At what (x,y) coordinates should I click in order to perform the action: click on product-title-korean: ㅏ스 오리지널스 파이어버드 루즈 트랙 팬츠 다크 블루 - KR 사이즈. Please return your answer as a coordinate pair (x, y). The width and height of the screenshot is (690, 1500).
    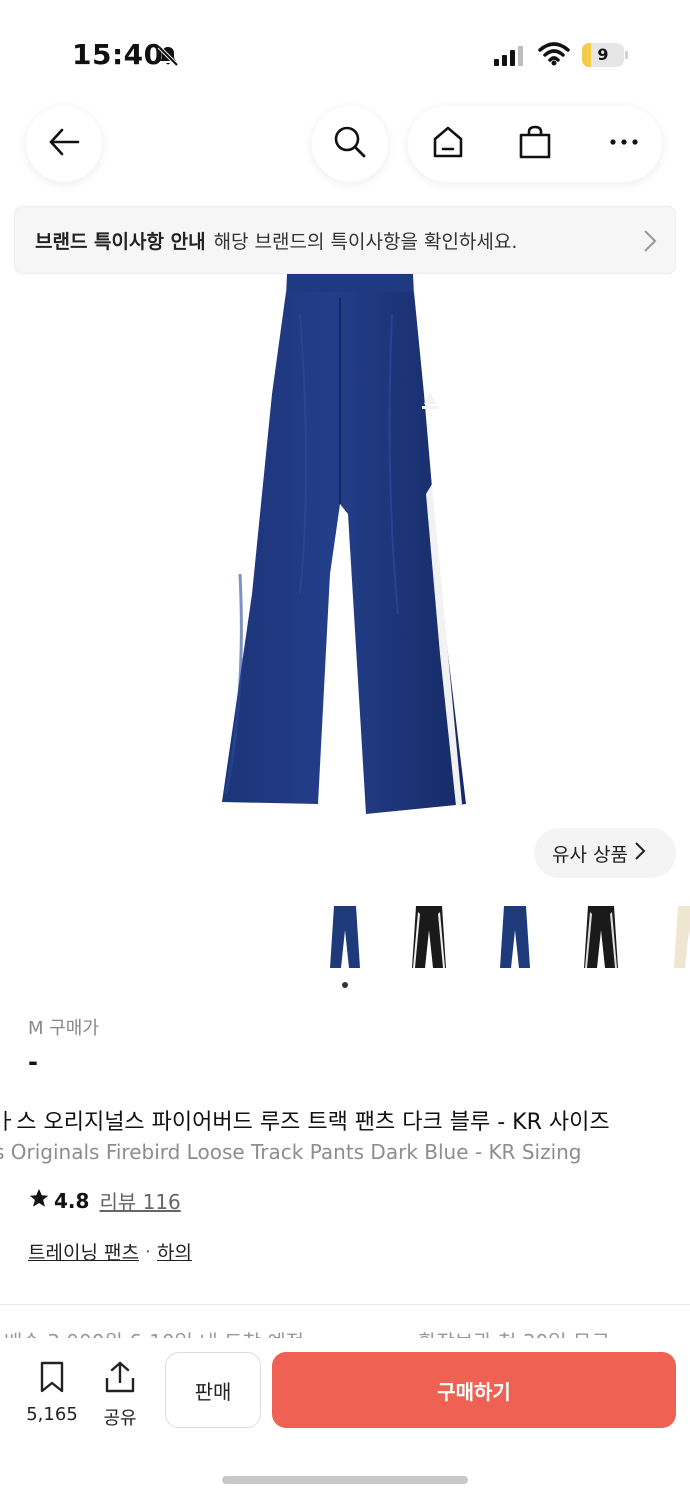
    Looking at the image, I should click on (345, 1120).